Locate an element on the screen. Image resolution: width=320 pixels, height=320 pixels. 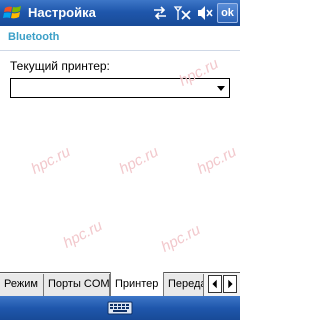
ok-button: ok is located at coordinates (227, 13).